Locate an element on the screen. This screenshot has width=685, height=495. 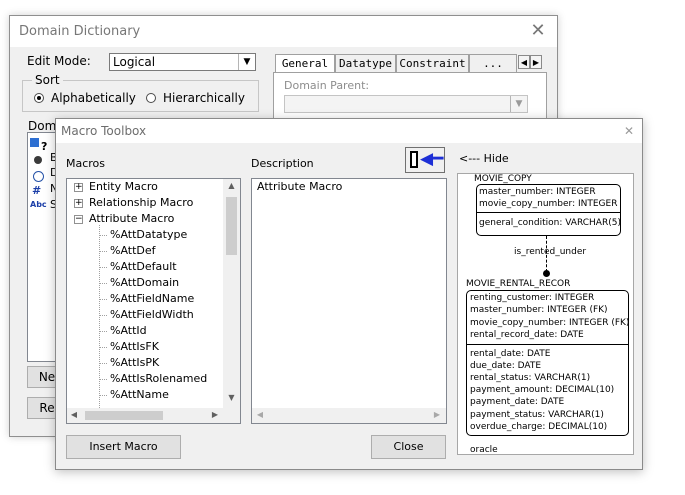
tree-item-macro: %AttIsPK is located at coordinates (134, 362).